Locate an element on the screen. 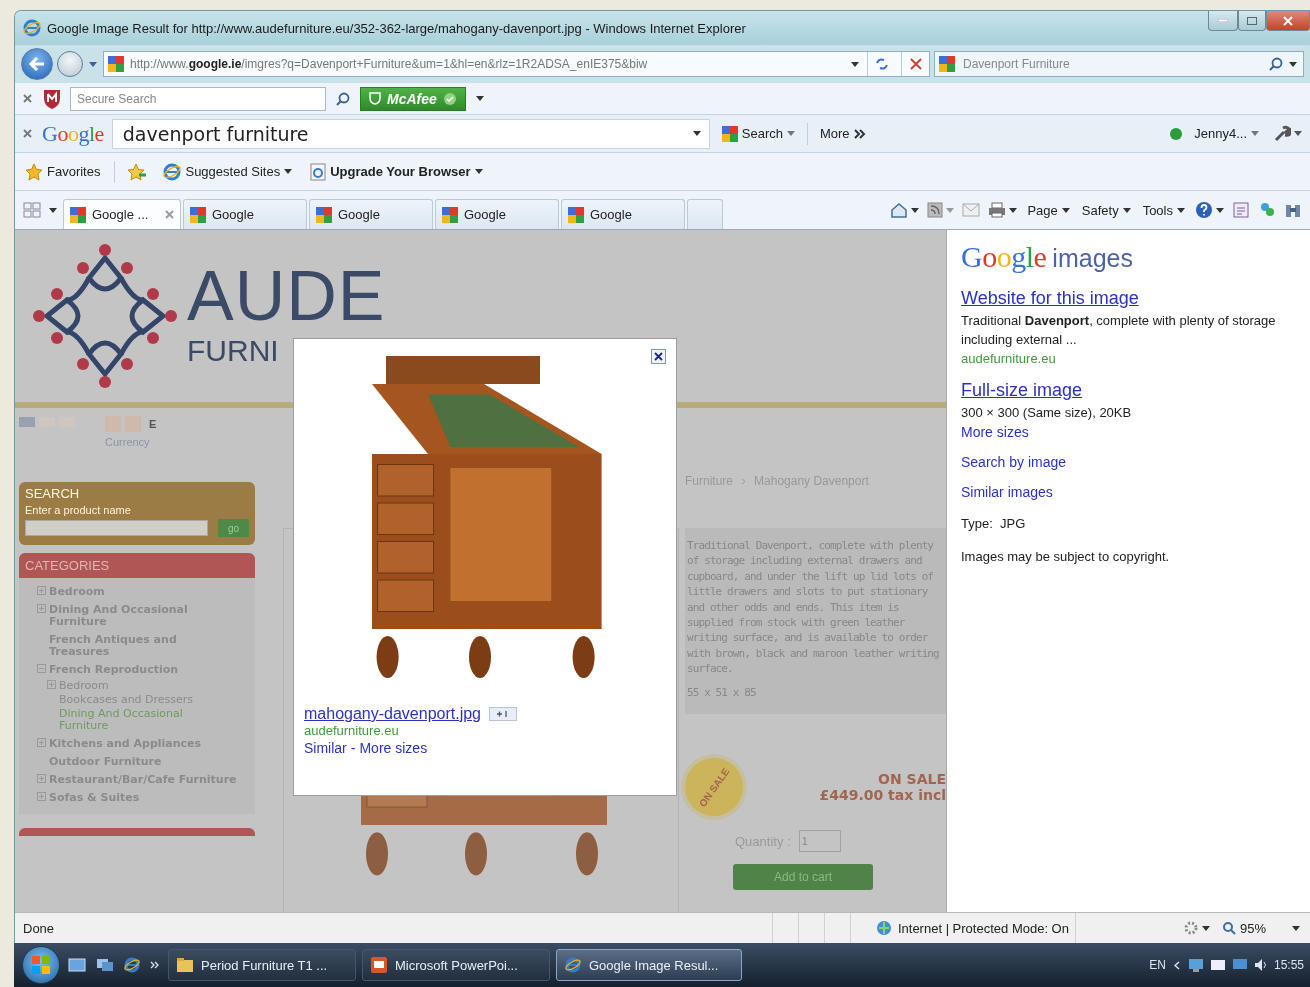  site-logo-name: AUDE is located at coordinates (286, 296).